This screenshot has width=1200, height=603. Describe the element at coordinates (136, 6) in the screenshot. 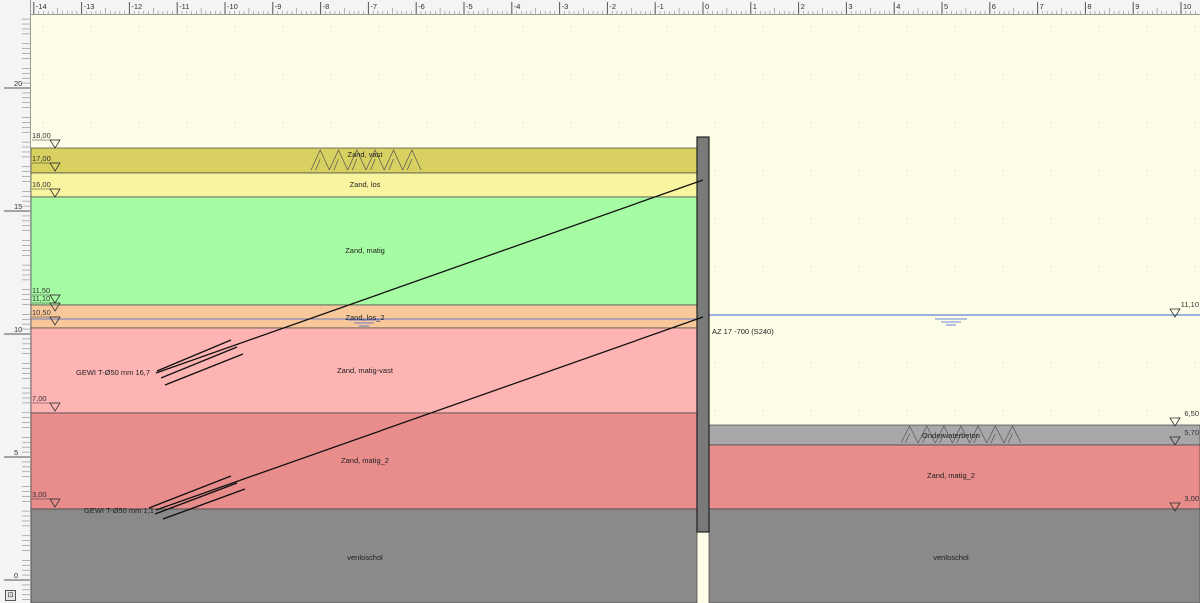

I see `ruler-x-tick-label: -12` at that location.